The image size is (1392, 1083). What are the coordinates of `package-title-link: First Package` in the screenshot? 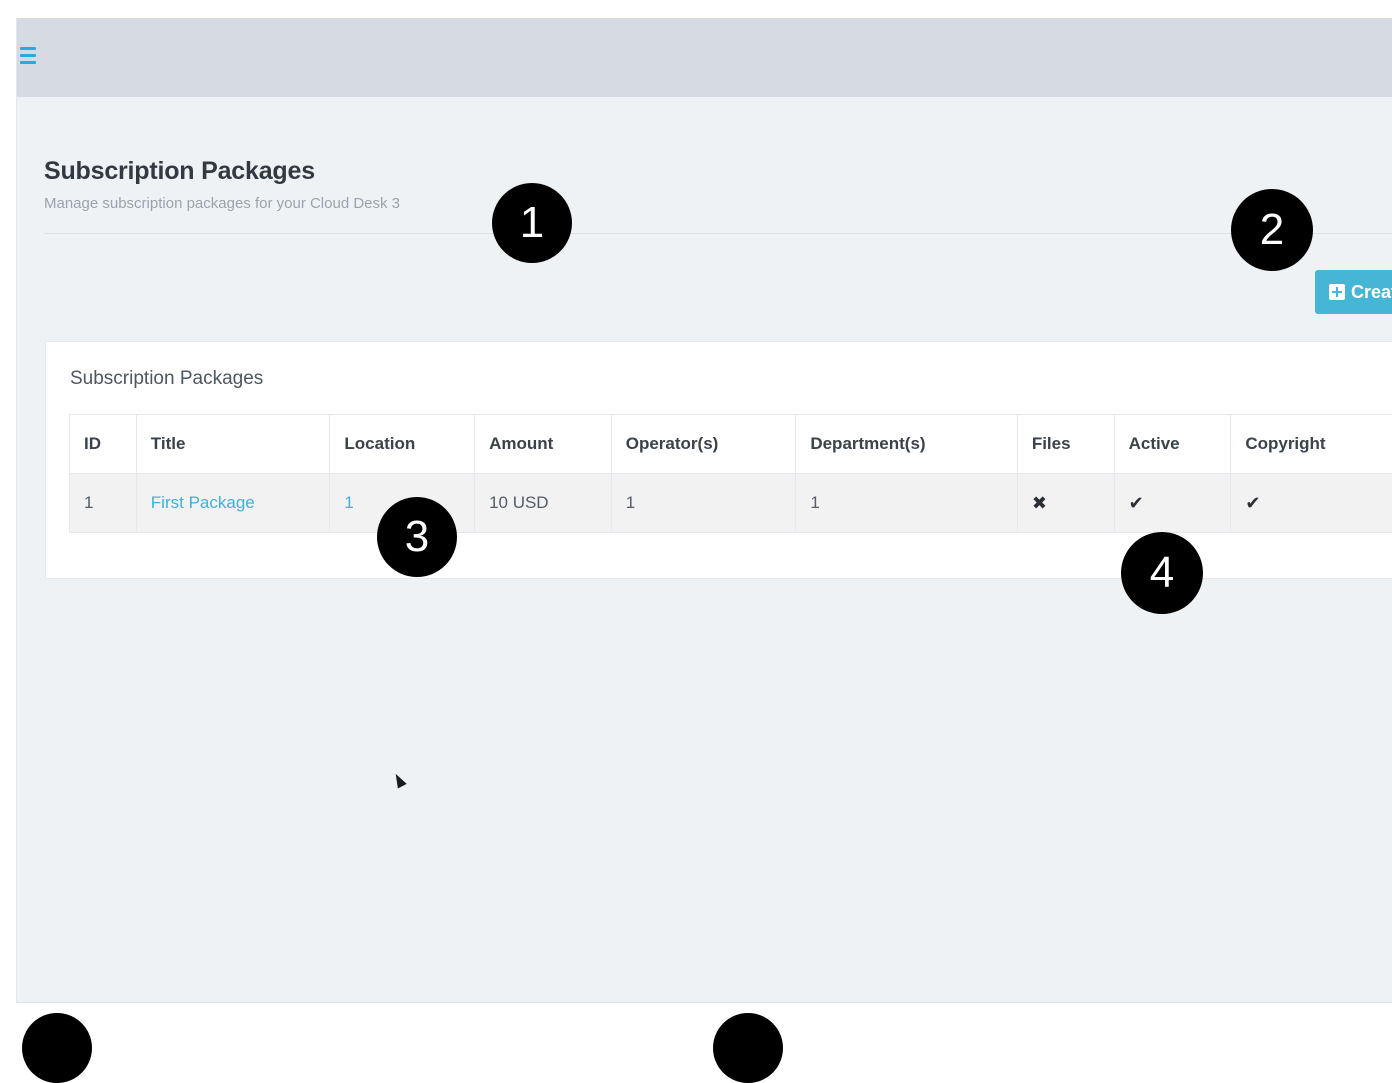 It's located at (203, 502).